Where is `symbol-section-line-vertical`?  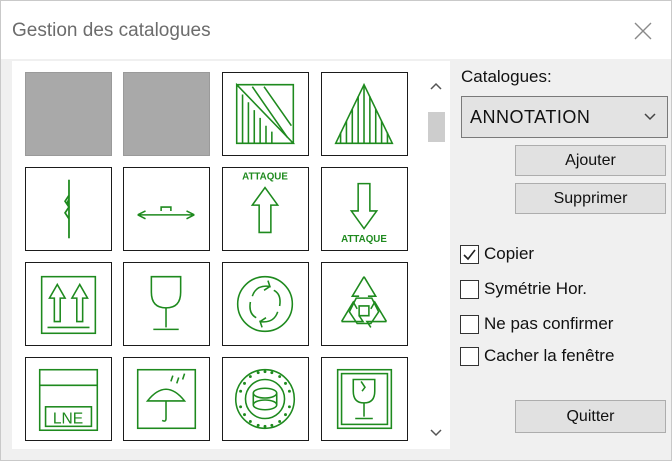
symbol-section-line-vertical is located at coordinates (68, 209).